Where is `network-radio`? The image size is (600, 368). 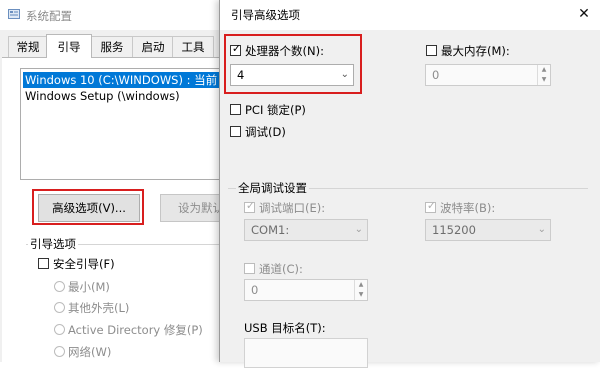
network-radio is located at coordinates (59, 351).